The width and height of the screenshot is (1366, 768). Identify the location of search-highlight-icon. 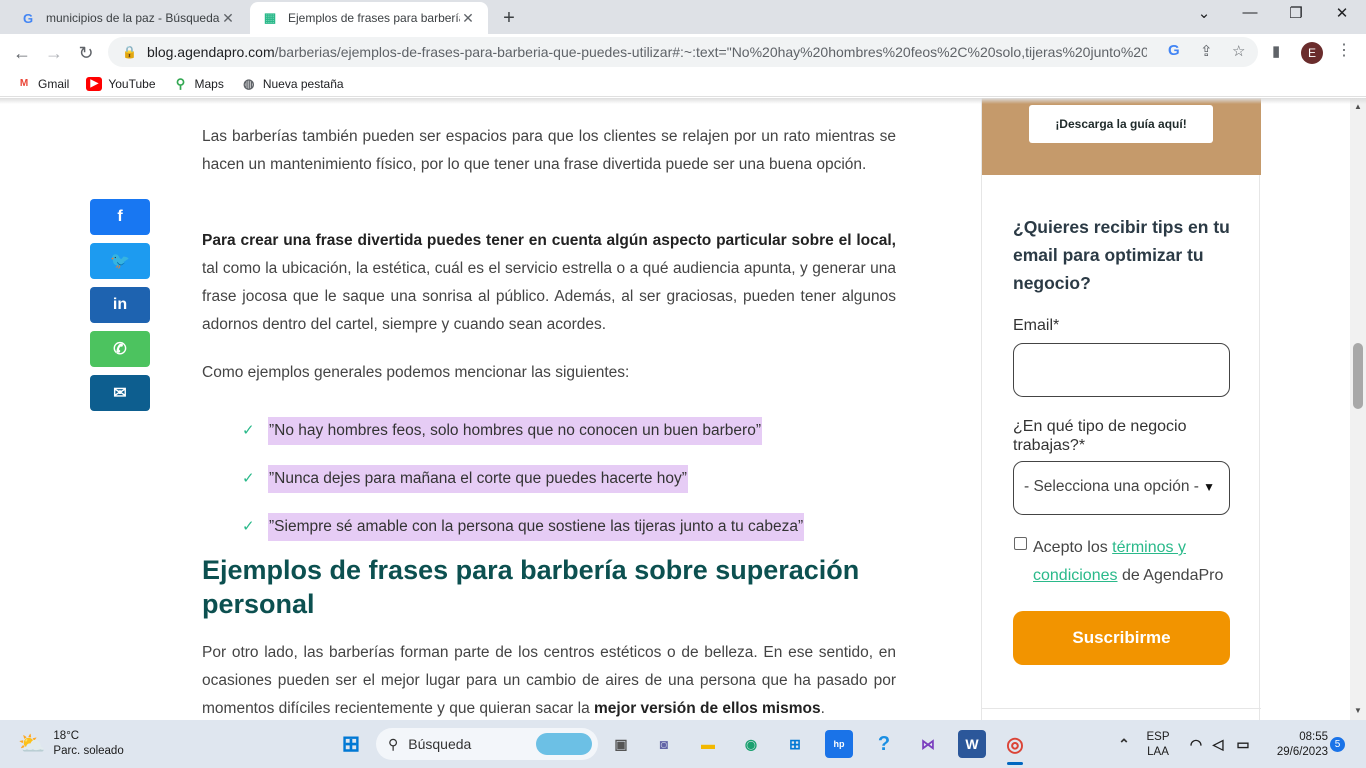
(564, 744).